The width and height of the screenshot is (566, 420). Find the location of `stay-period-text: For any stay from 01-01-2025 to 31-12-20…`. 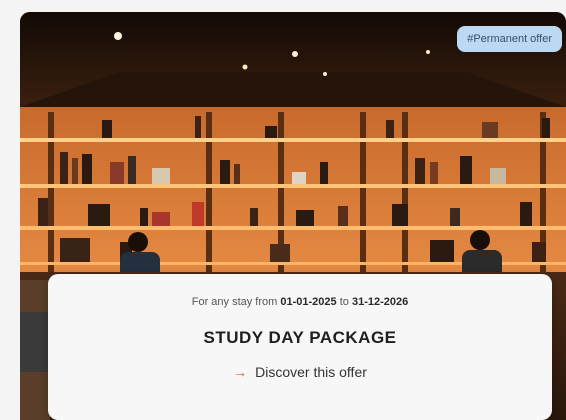

stay-period-text: For any stay from 01-01-2025 to 31-12-20… is located at coordinates (300, 302).